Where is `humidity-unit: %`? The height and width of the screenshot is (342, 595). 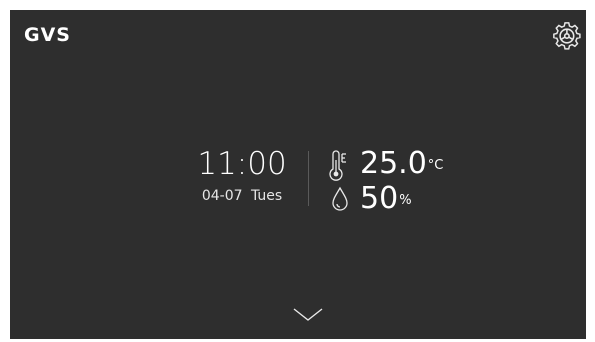
humidity-unit: % is located at coordinates (405, 200).